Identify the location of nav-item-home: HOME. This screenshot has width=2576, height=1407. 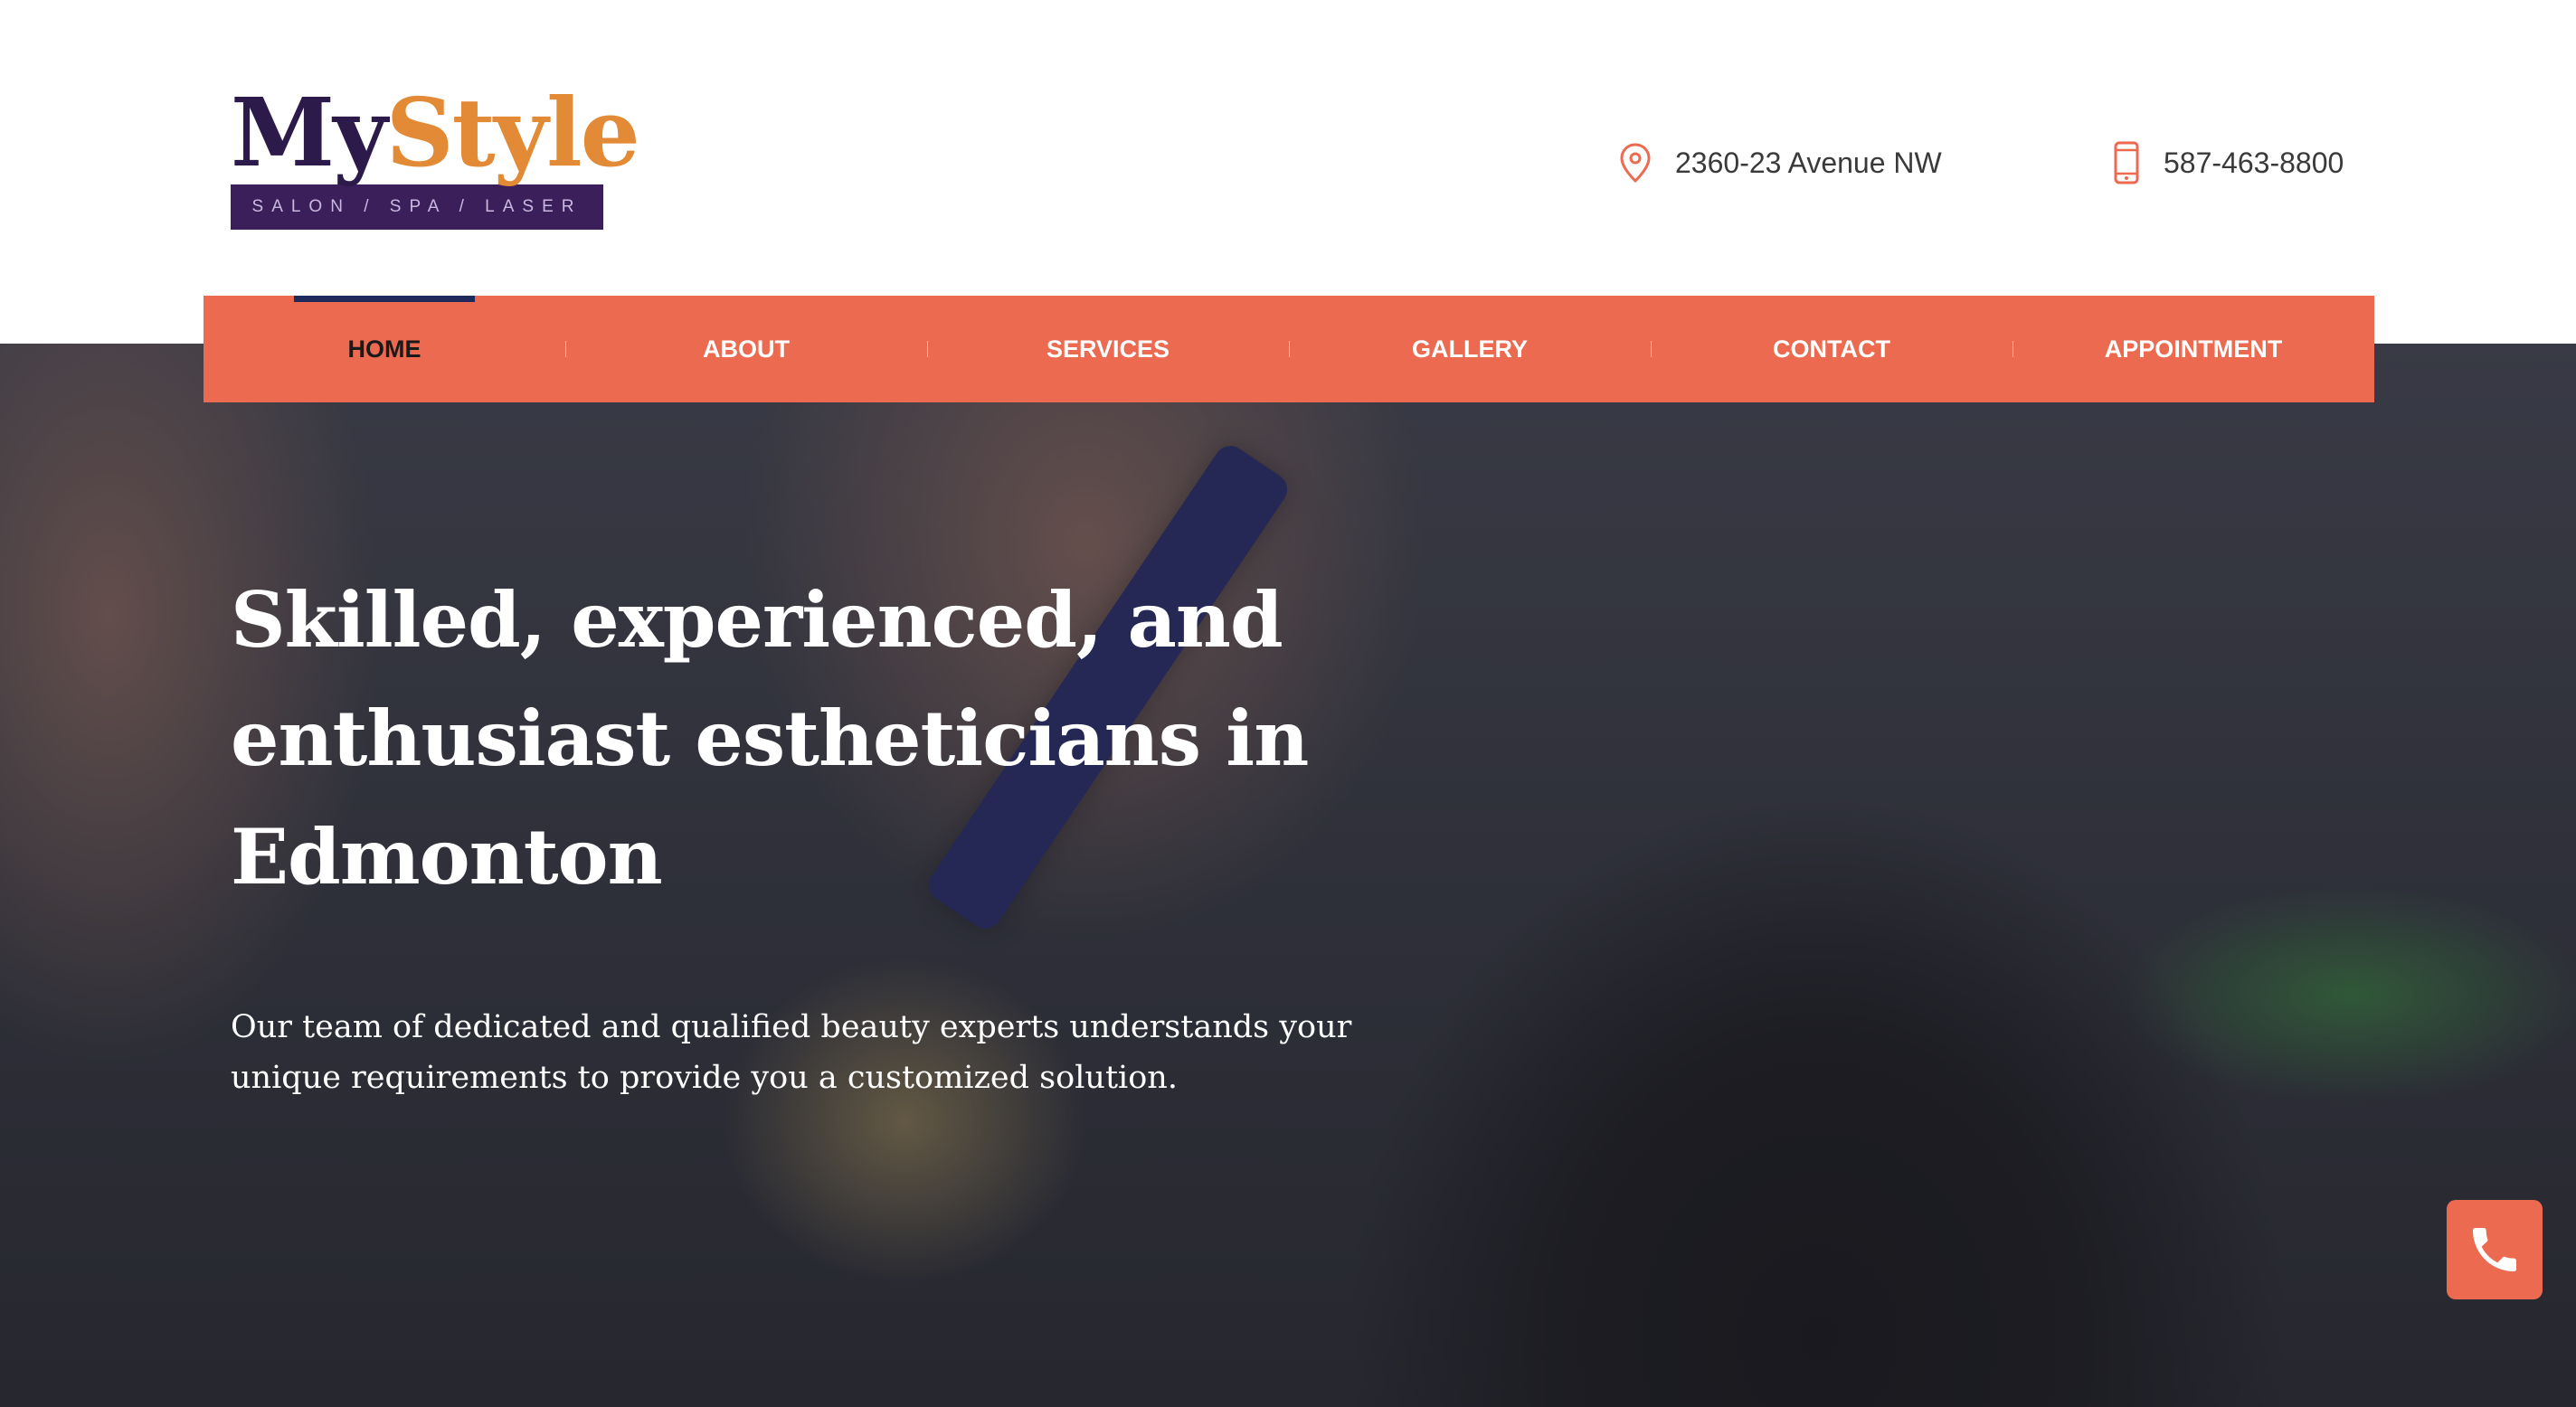
(384, 349).